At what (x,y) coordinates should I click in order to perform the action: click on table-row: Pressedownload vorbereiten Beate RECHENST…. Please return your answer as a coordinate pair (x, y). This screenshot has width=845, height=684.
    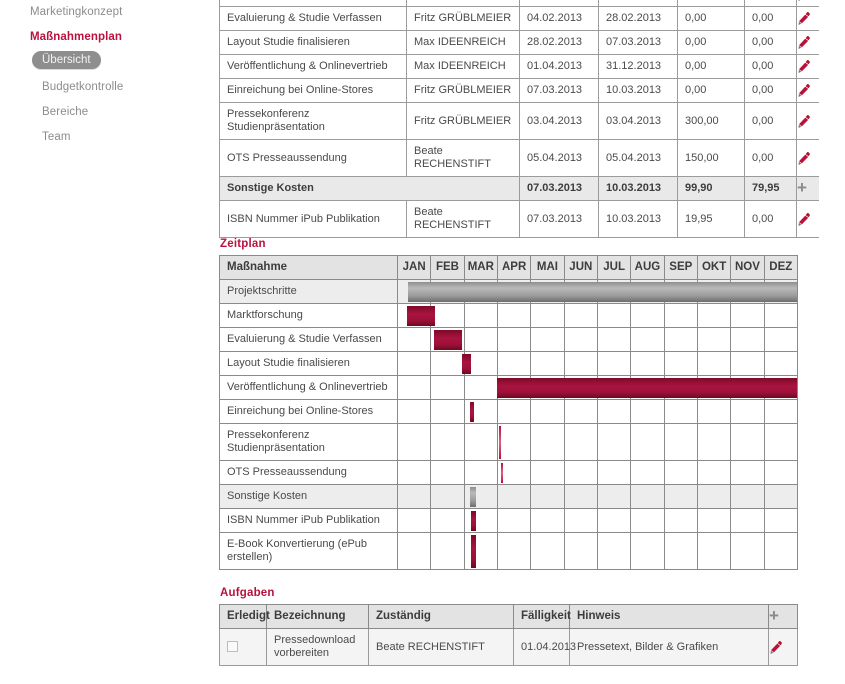
    Looking at the image, I should click on (508, 647).